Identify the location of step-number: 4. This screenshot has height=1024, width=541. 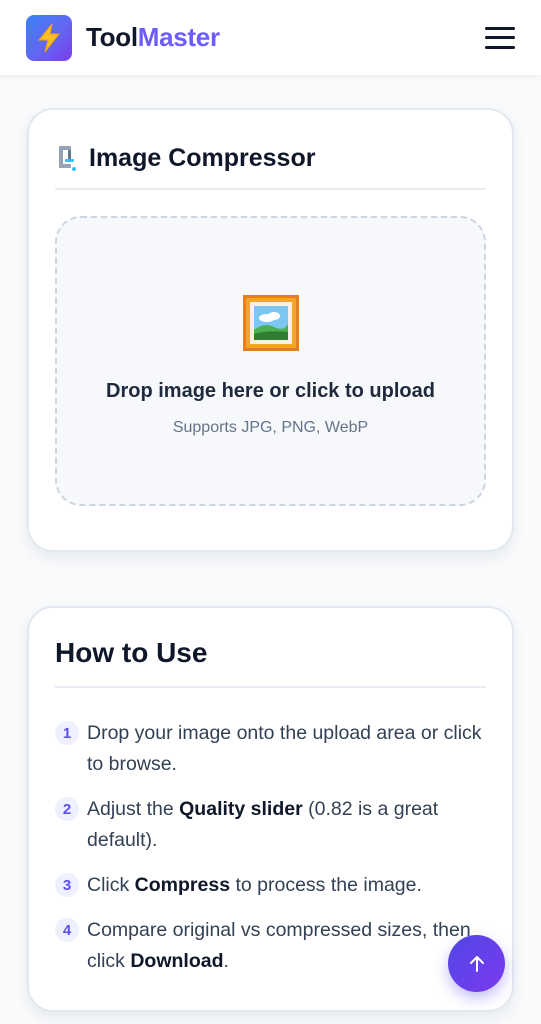
(67, 930).